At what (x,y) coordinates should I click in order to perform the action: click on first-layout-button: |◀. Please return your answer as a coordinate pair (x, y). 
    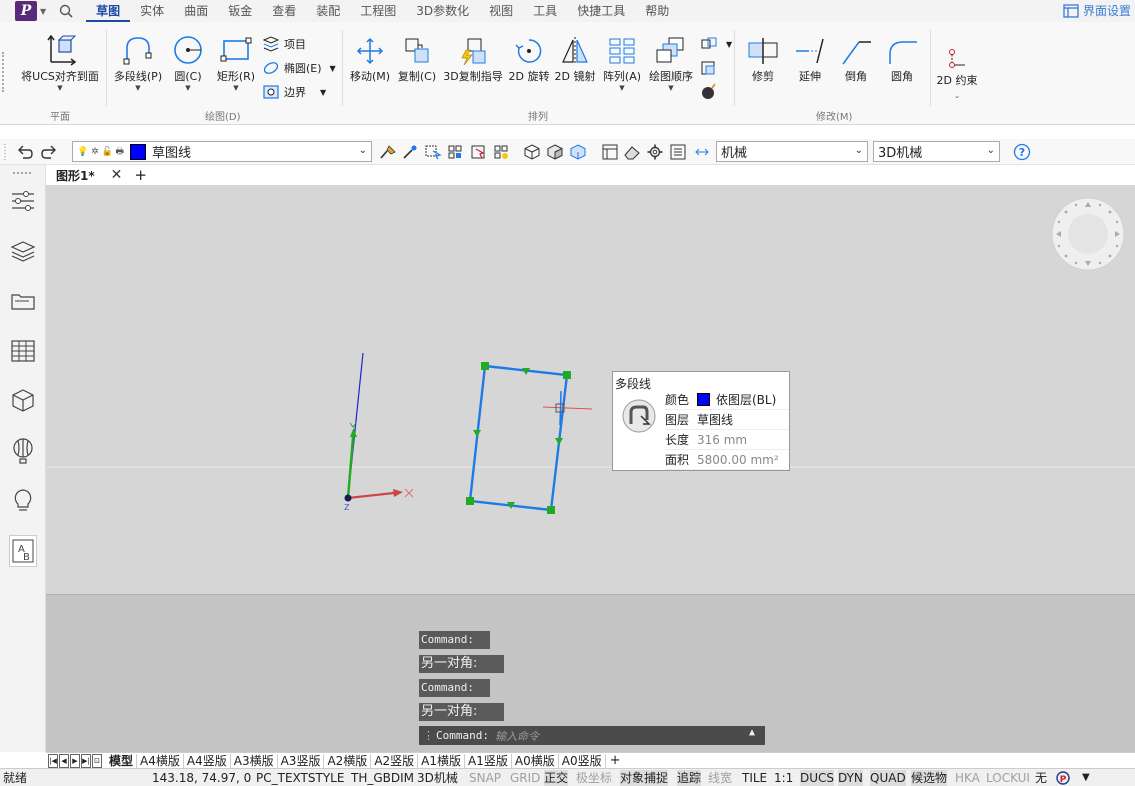
    Looking at the image, I should click on (53, 760).